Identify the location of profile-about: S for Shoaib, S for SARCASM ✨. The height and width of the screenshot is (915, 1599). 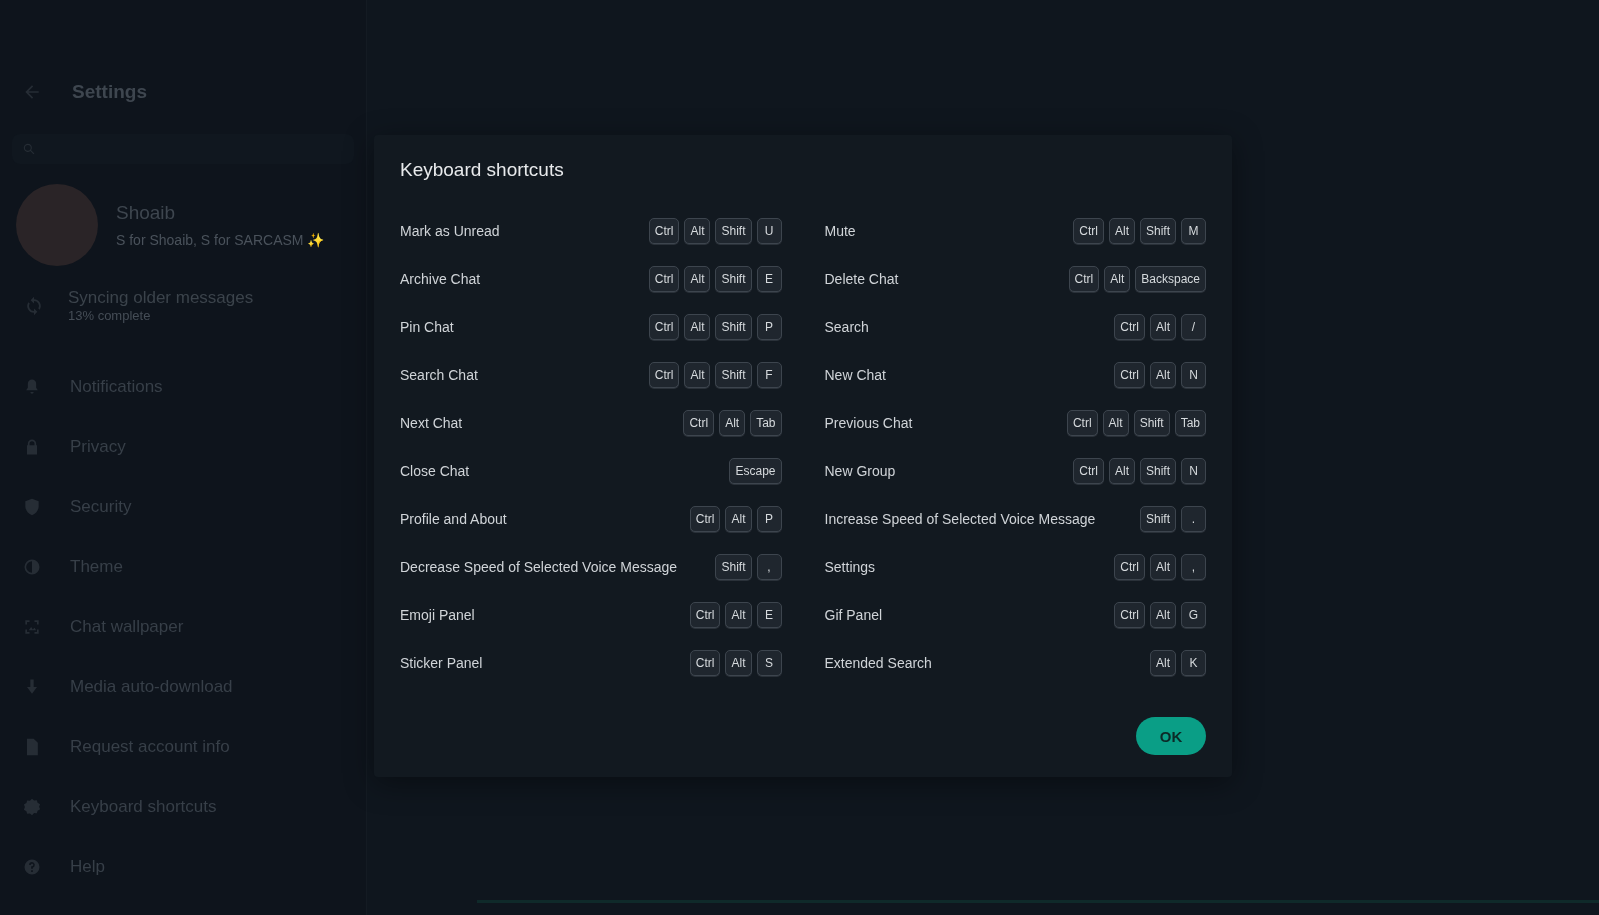
(220, 240).